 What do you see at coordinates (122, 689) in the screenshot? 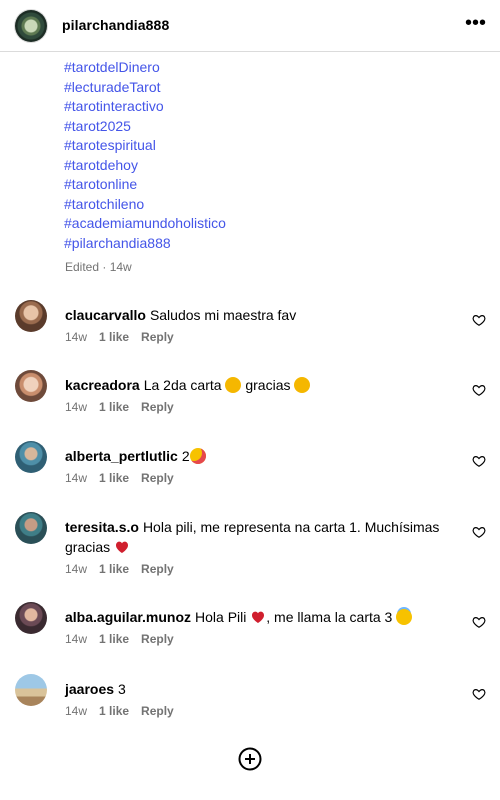
I see `comment-text: 3` at bounding box center [122, 689].